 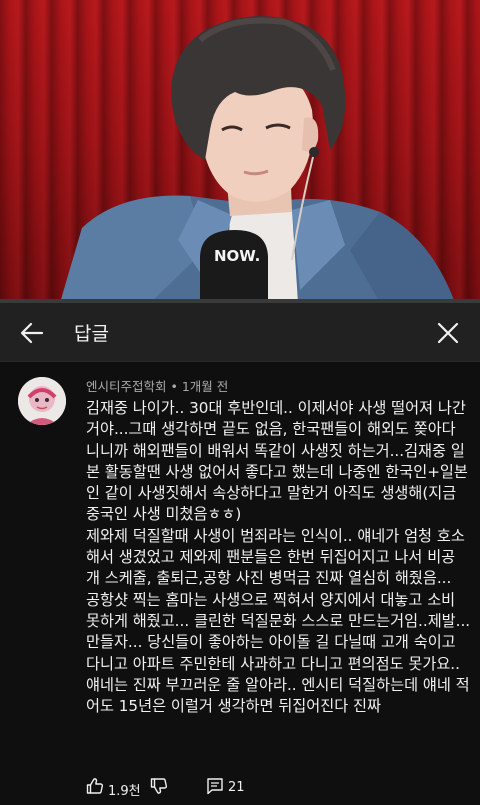 I want to click on close-button, so click(x=448, y=333).